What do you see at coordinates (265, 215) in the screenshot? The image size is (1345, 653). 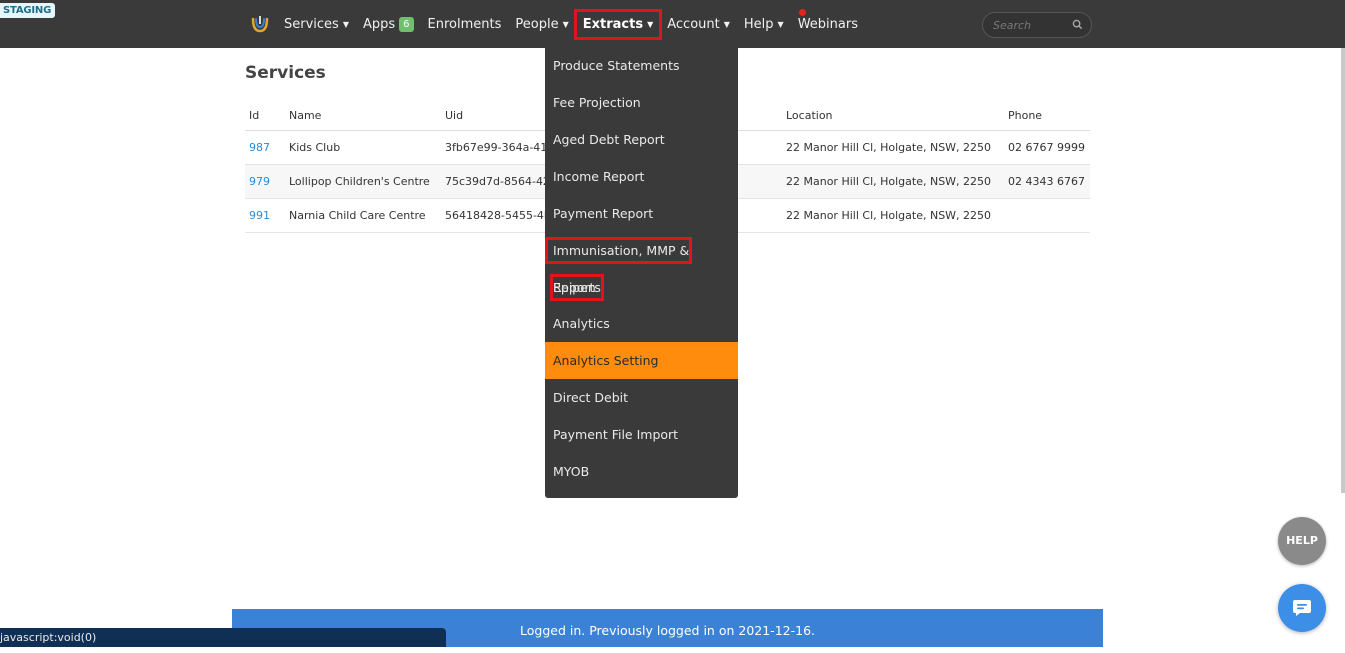 I see `service-id-link: 991` at bounding box center [265, 215].